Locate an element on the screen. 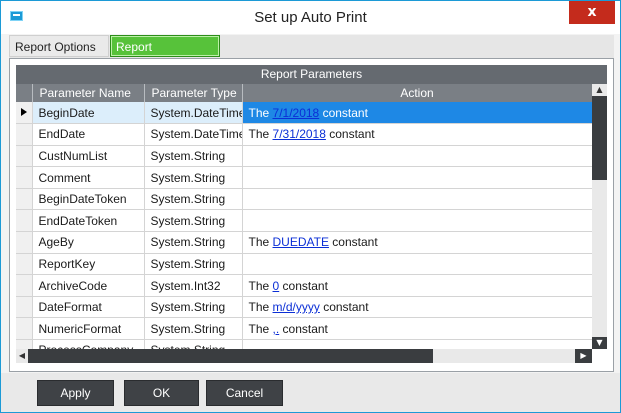 This screenshot has height=413, width=621. scroll-right-arrow-icon: ▶ is located at coordinates (583, 356).